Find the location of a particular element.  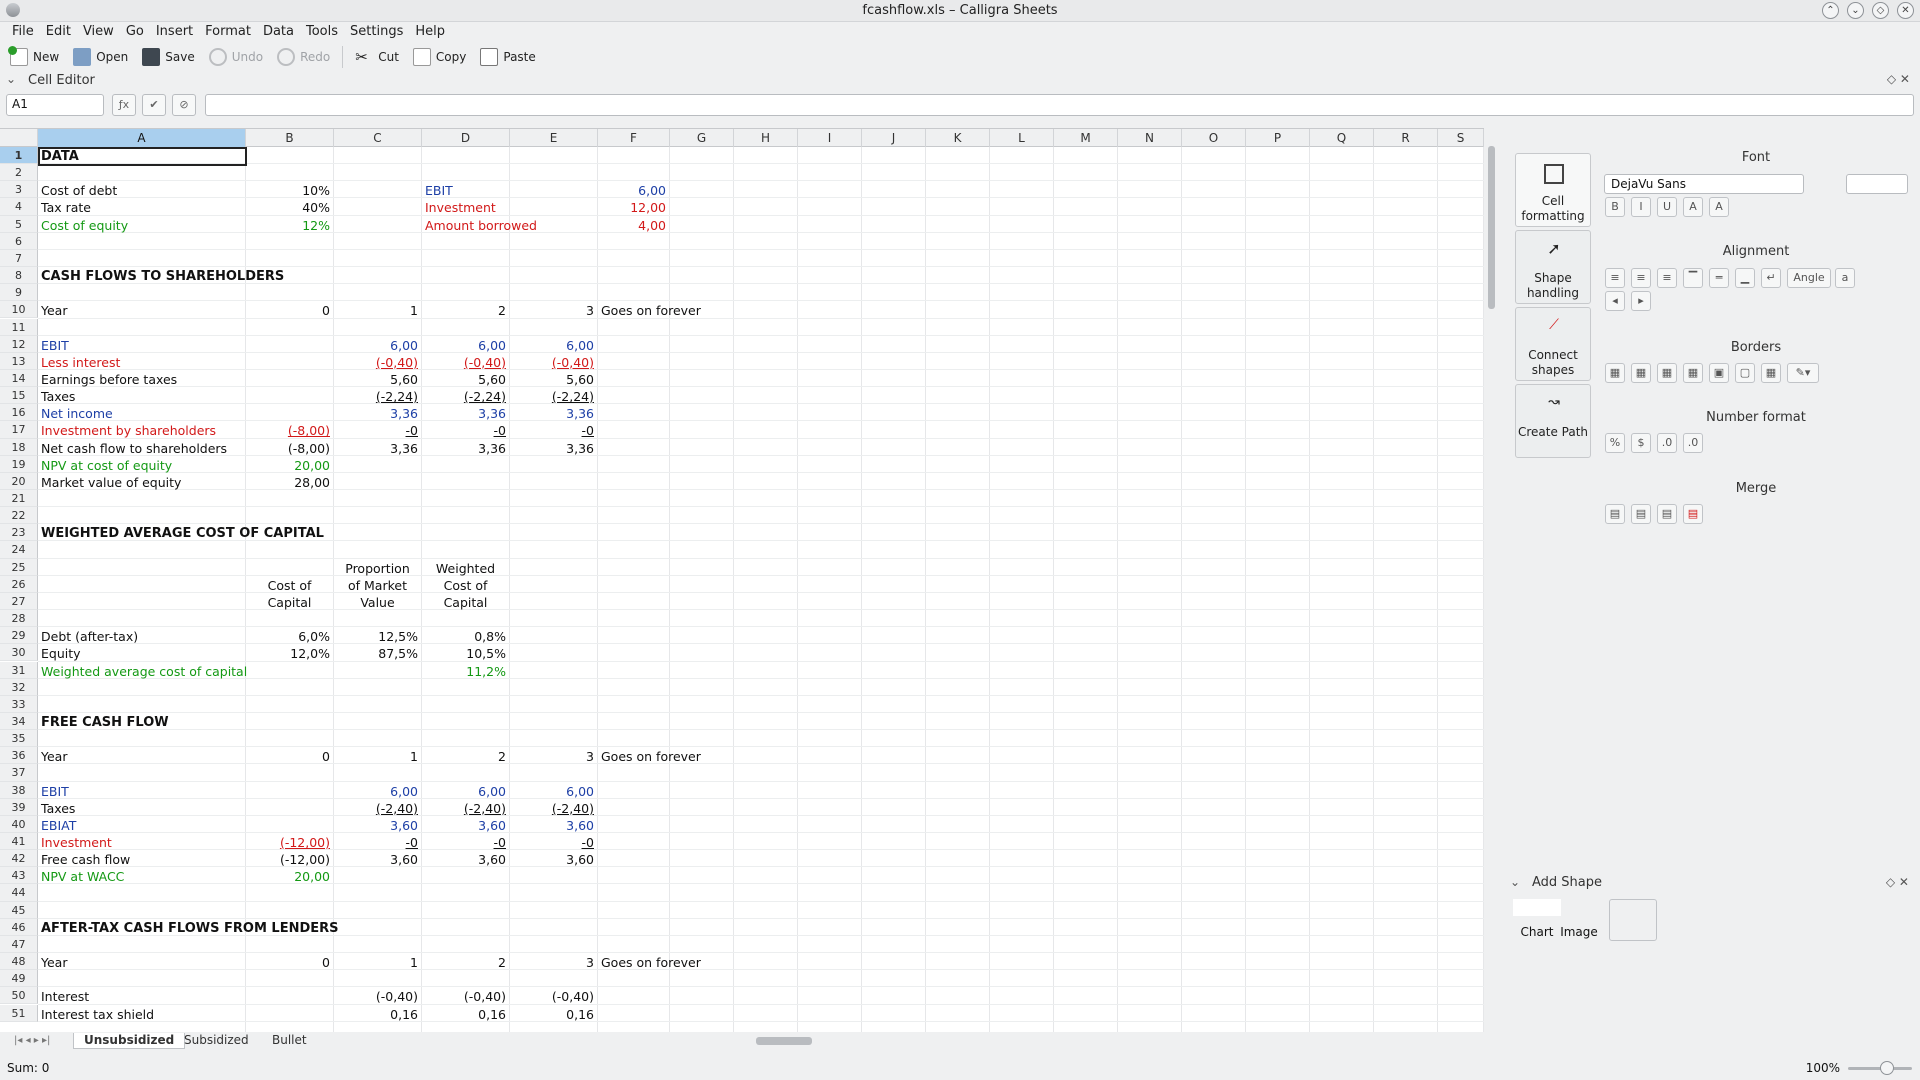

row-header: 16 is located at coordinates (19, 413).